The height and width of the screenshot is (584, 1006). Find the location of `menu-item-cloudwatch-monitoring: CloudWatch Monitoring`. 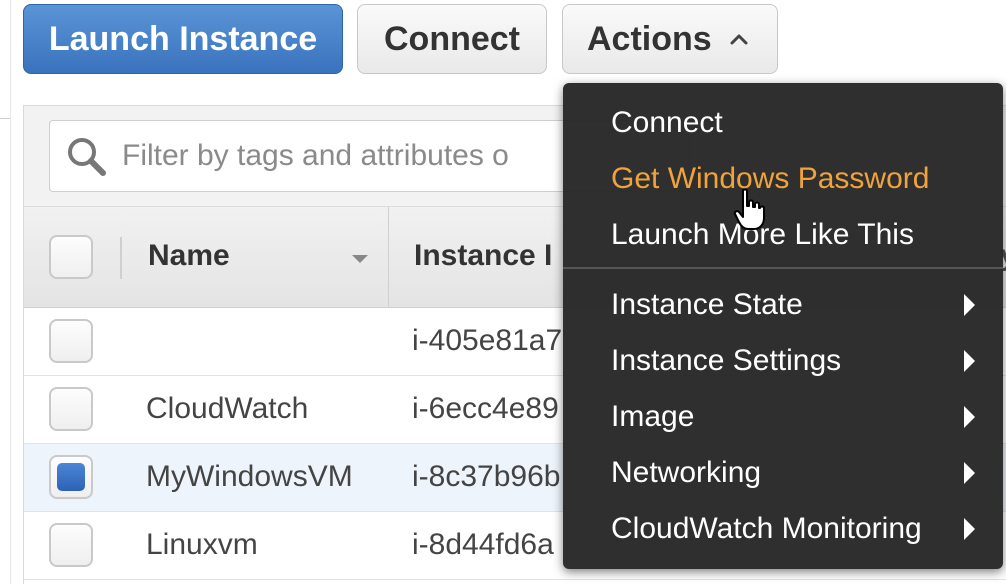

menu-item-cloudwatch-monitoring: CloudWatch Monitoring is located at coordinates (783, 529).